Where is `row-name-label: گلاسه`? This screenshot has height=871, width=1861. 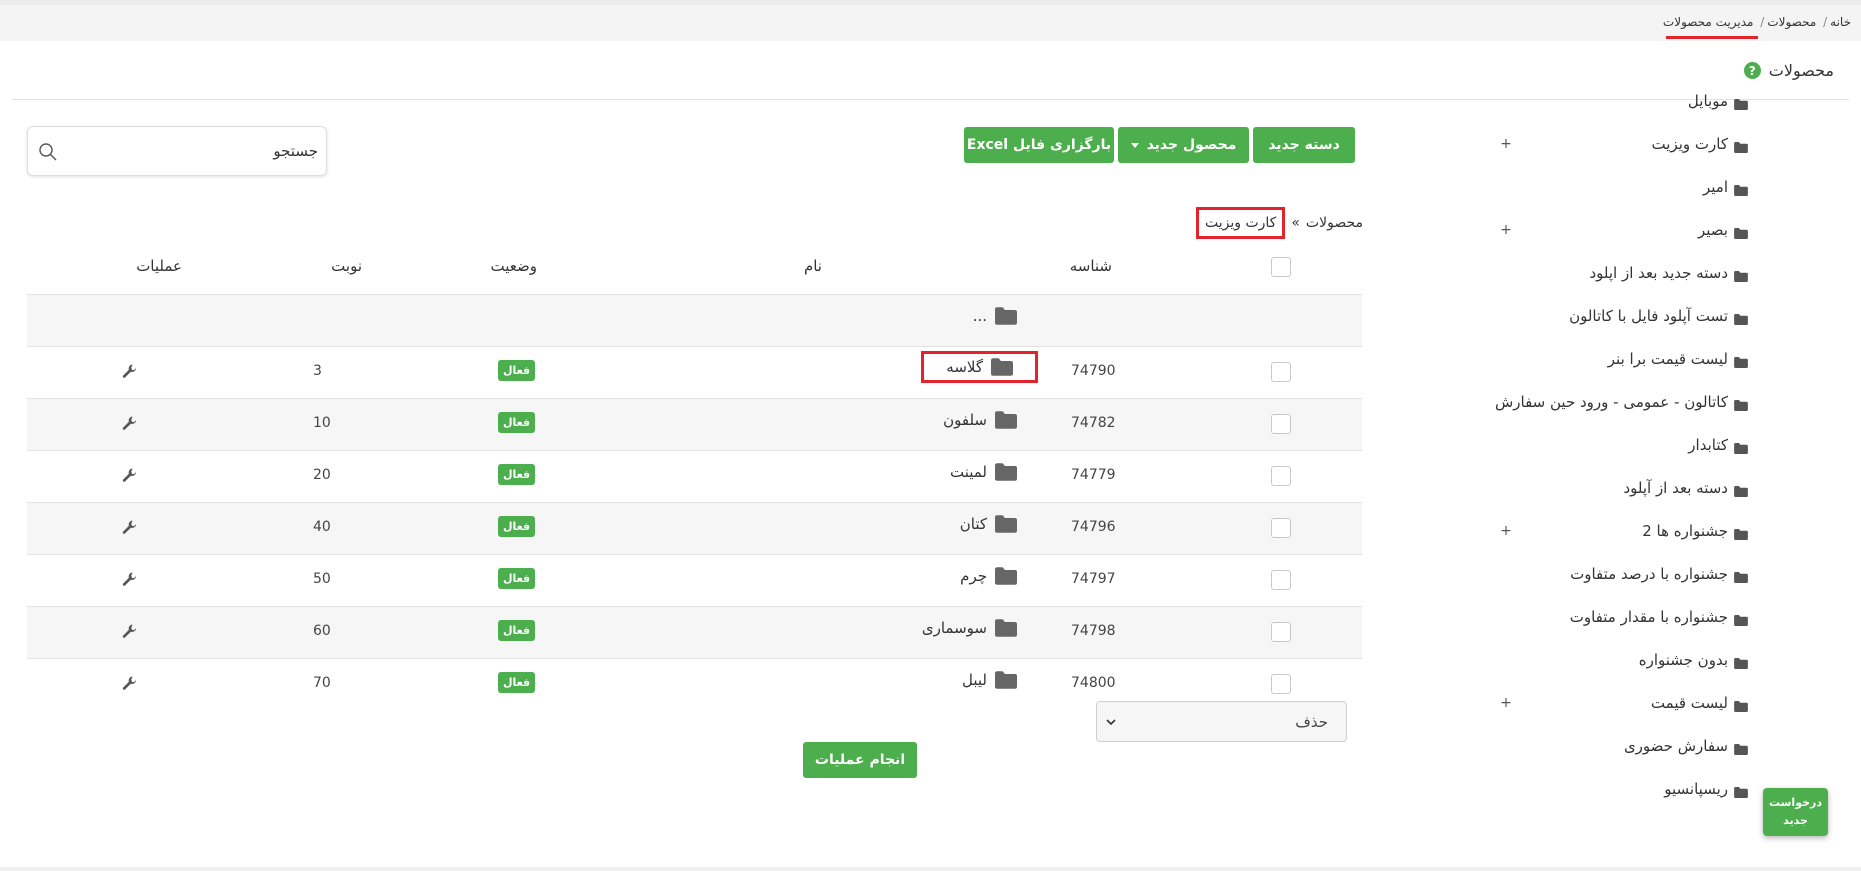 row-name-label: گلاسه is located at coordinates (964, 367).